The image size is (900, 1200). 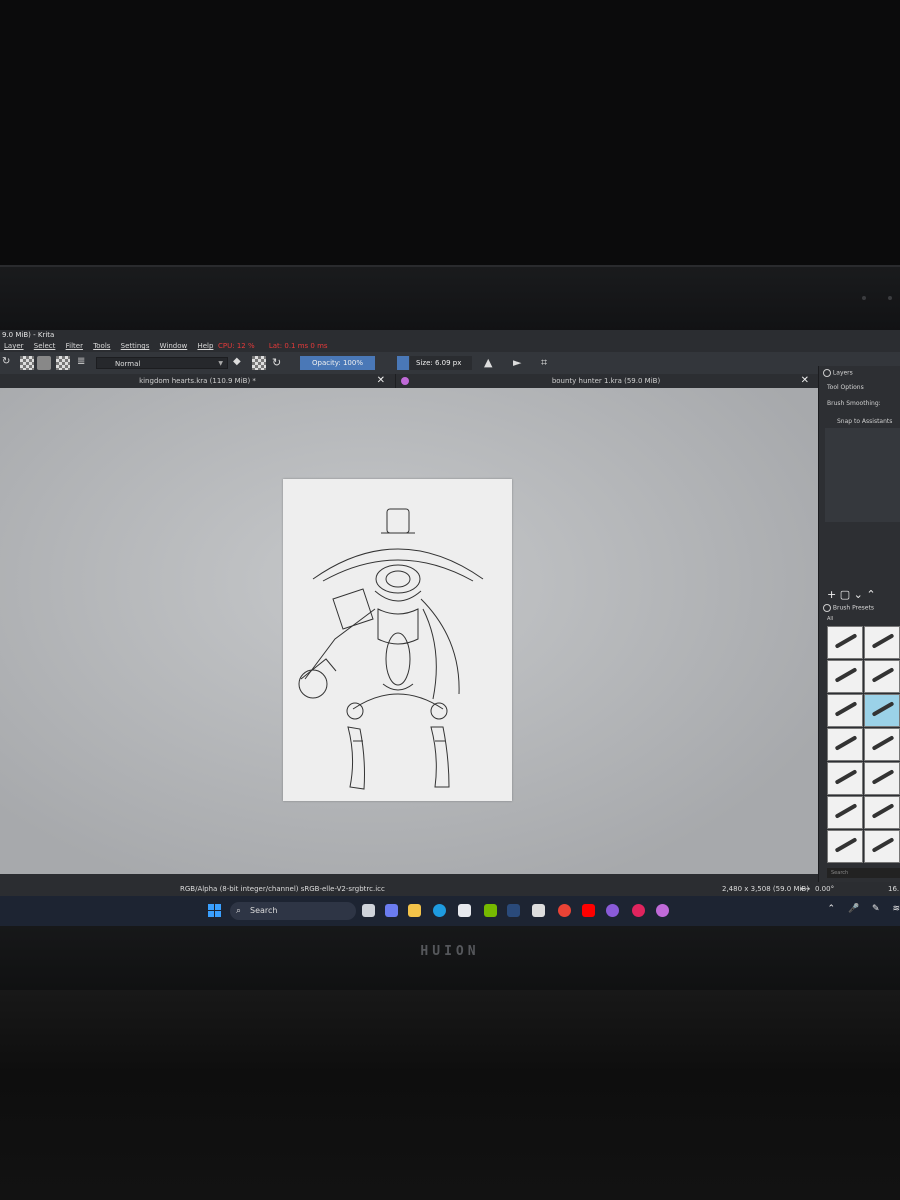 I want to click on tab-bounty-hunter: bounty hunter 1.kra (59.0 MiB) ✕, so click(x=606, y=381).